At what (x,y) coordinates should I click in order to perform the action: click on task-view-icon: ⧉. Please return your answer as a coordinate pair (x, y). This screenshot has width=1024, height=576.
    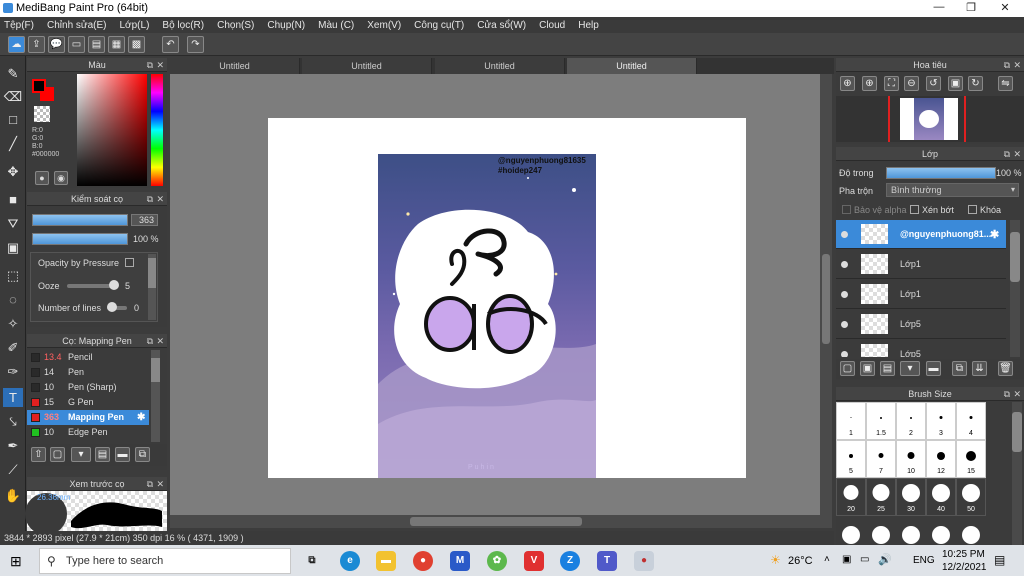
    Looking at the image, I should click on (312, 561).